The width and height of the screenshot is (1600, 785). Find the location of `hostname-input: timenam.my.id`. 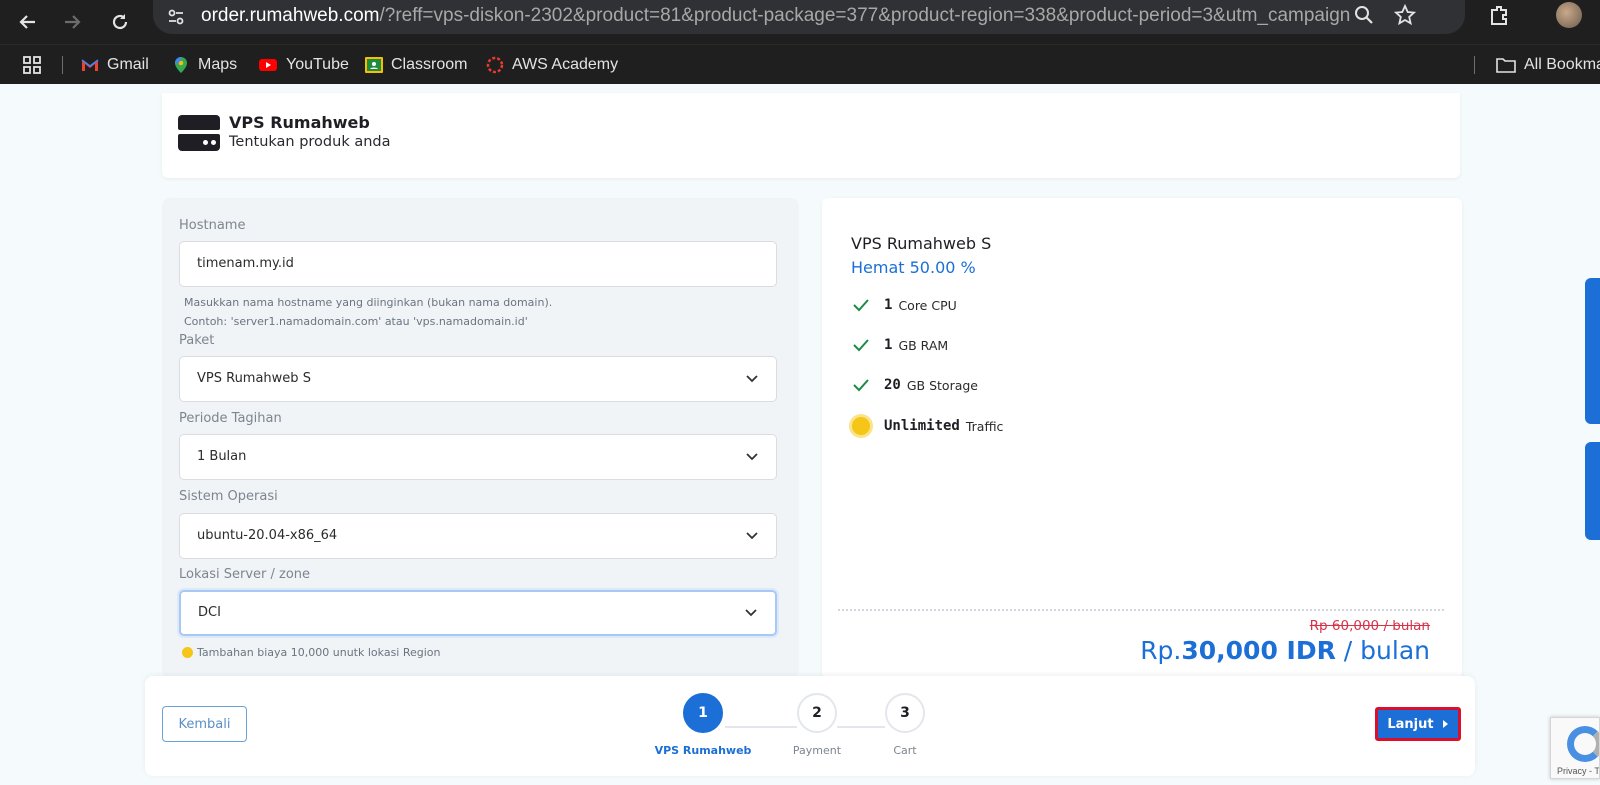

hostname-input: timenam.my.id is located at coordinates (478, 264).